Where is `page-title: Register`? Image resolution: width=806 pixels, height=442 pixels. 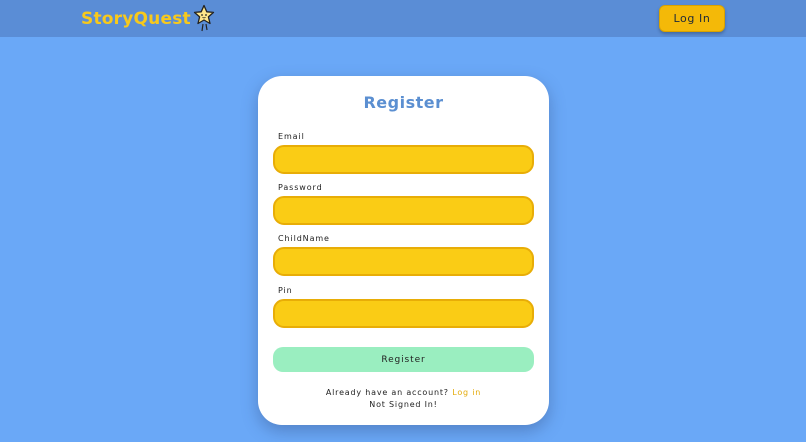
page-title: Register is located at coordinates (403, 102).